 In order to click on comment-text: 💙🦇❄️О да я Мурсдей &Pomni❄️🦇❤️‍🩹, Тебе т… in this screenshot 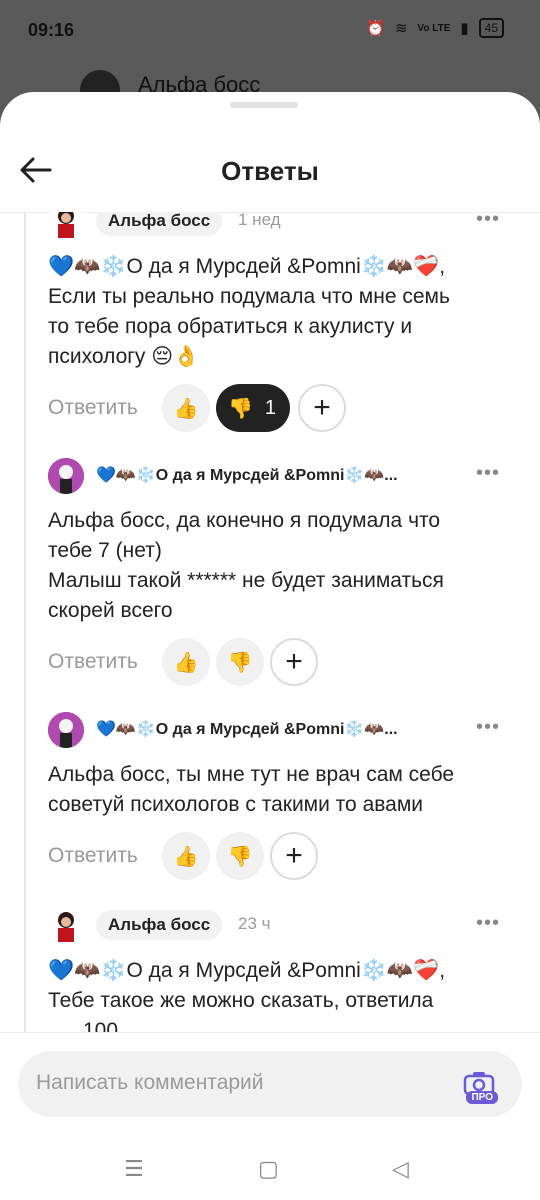, I will do `click(287, 994)`.